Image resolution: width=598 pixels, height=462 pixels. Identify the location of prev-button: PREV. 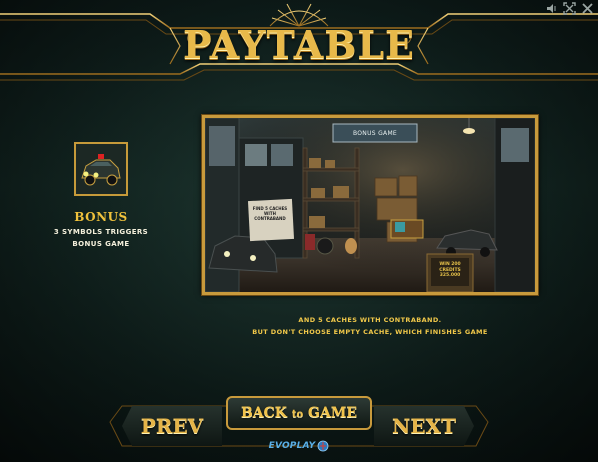
(172, 426).